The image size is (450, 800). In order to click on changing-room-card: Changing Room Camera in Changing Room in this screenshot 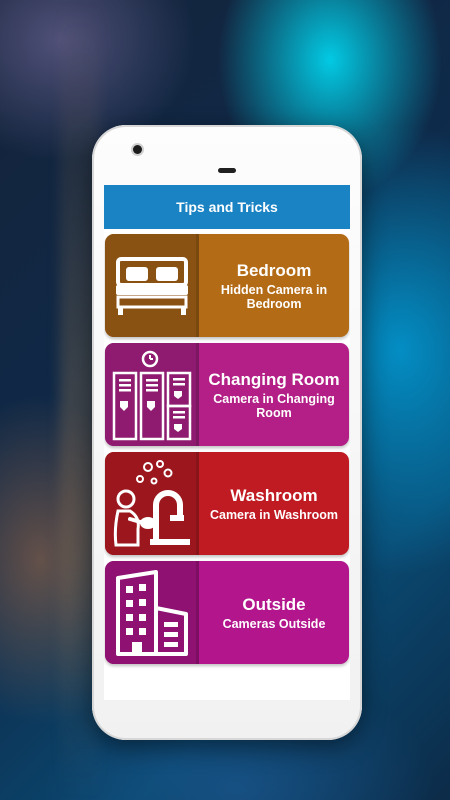, I will do `click(227, 394)`.